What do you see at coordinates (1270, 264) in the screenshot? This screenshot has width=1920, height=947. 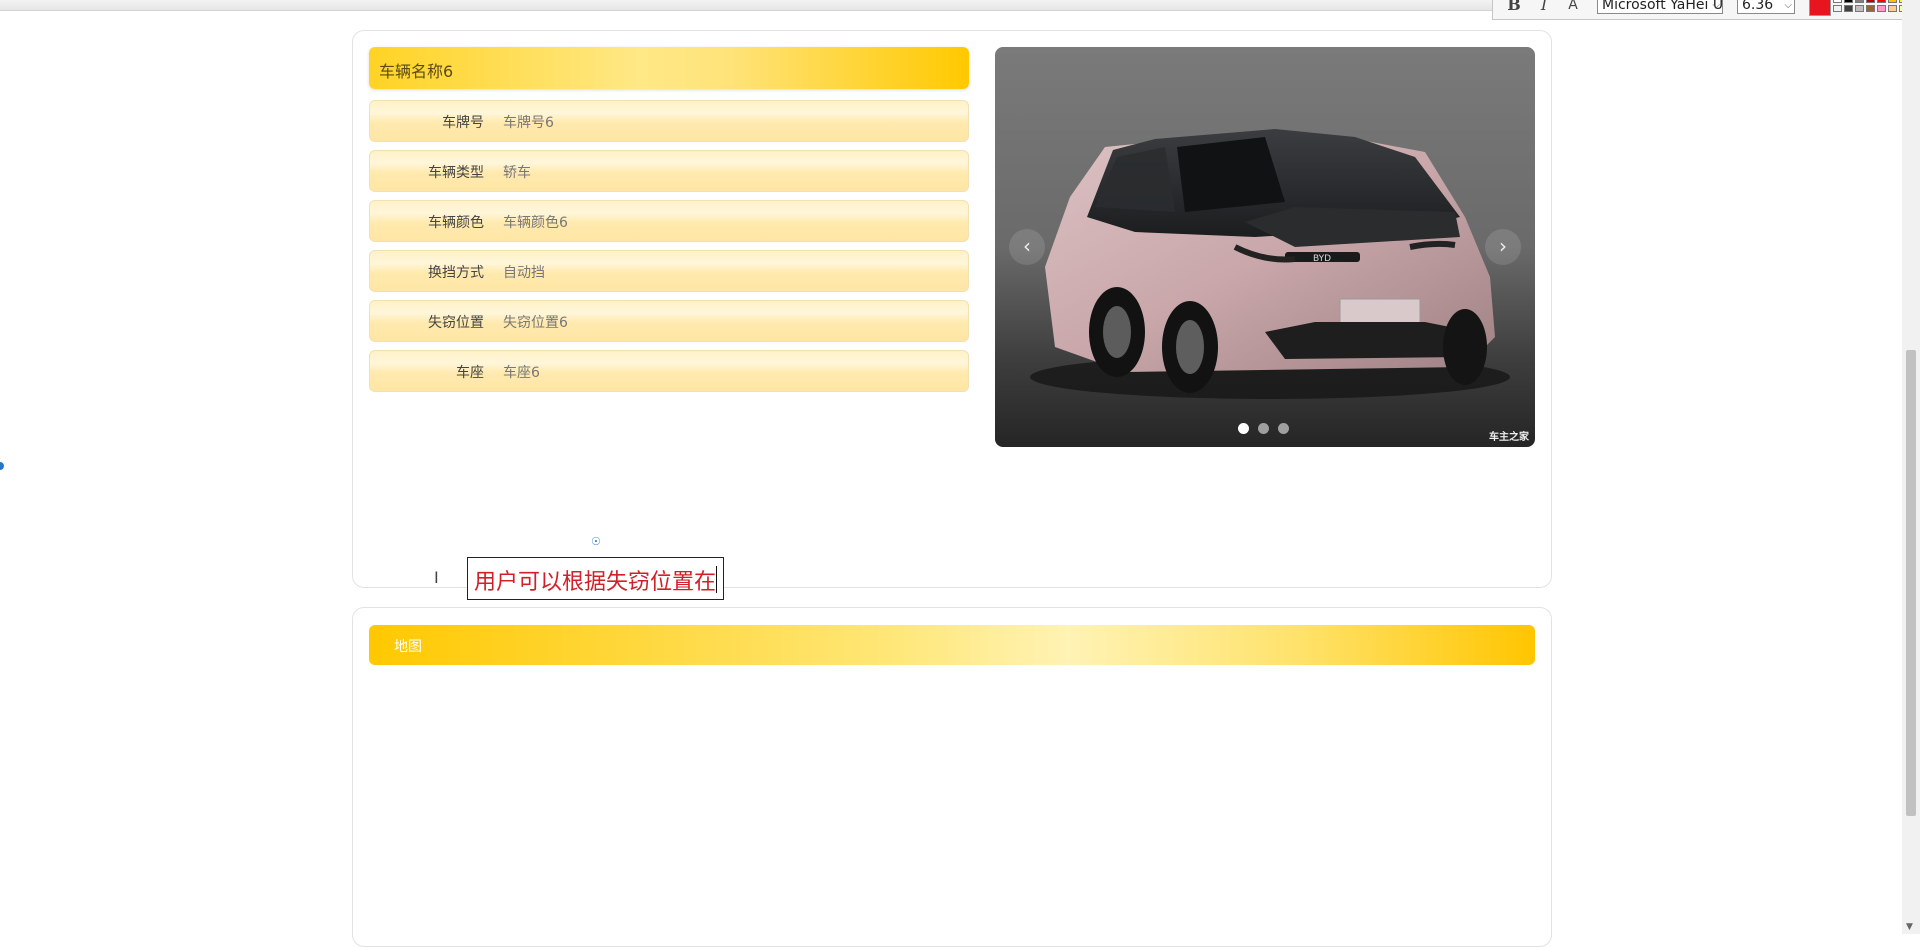 I see `car-photo: BYD` at bounding box center [1270, 264].